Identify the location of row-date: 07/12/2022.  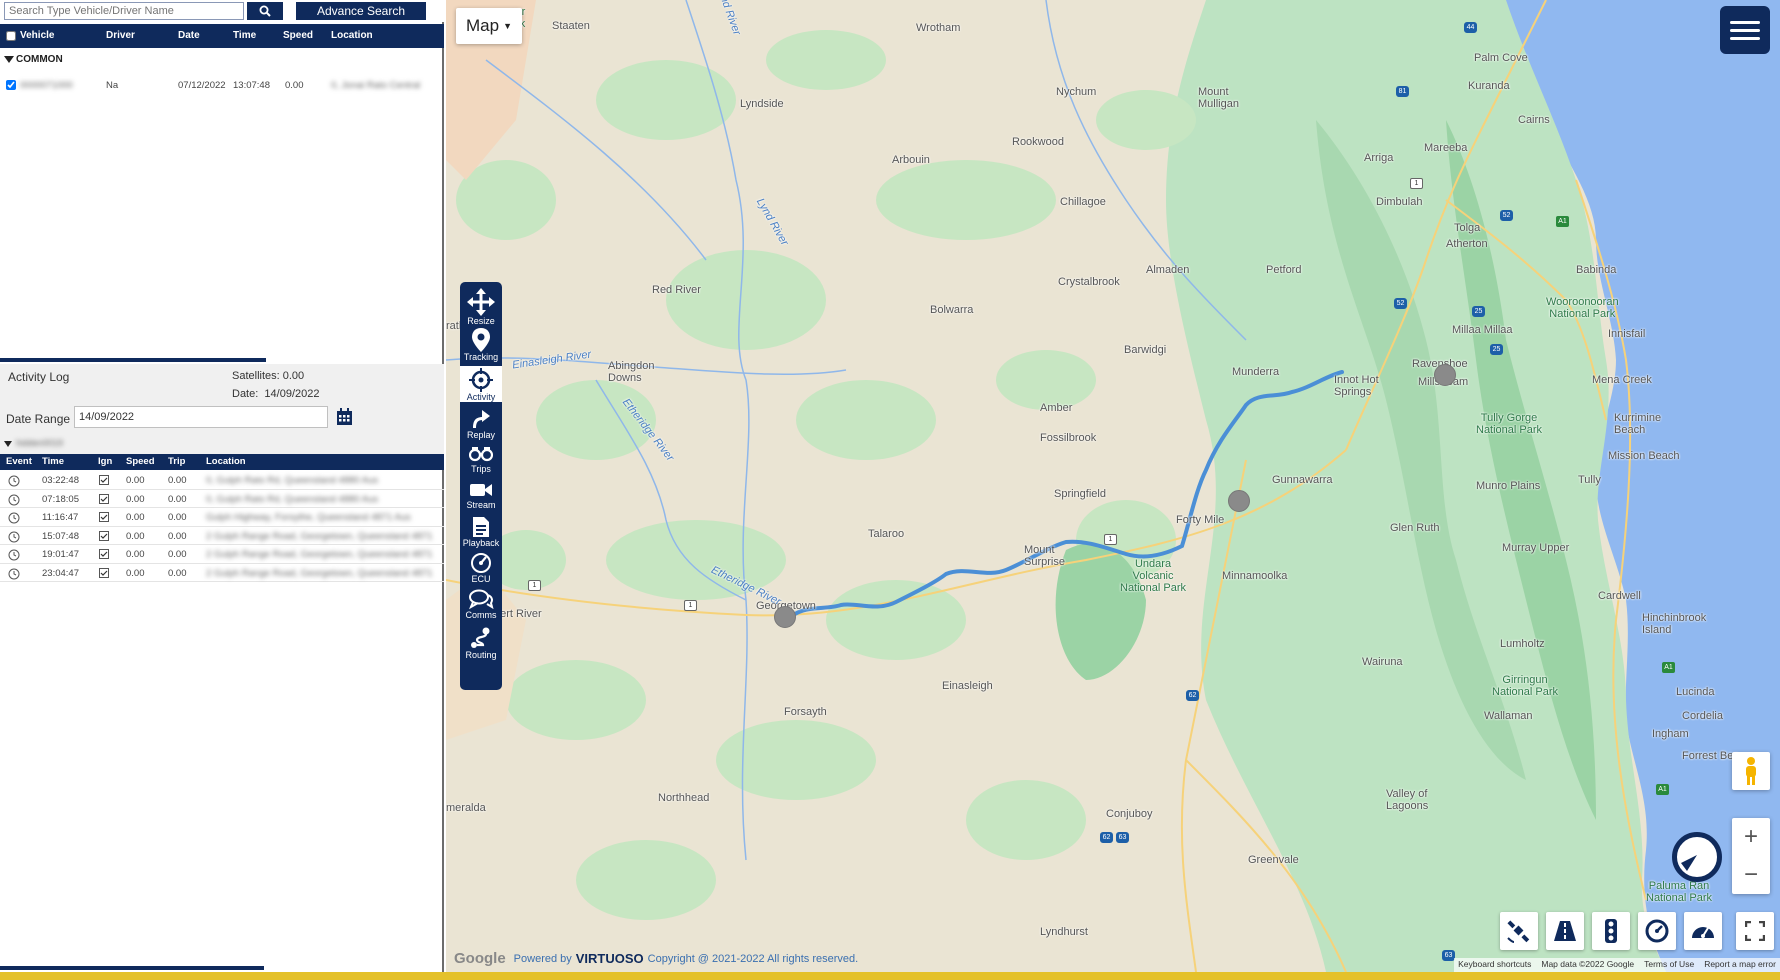
(202, 85).